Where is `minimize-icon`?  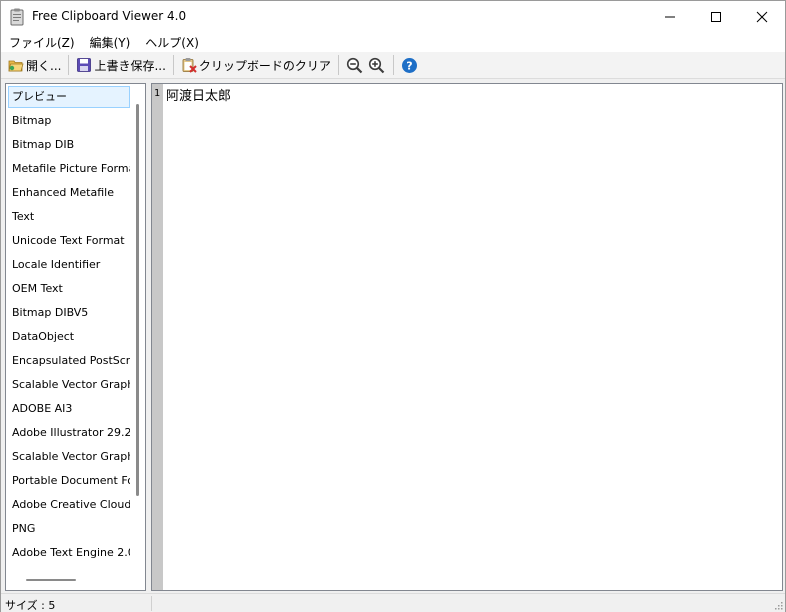 minimize-icon is located at coordinates (670, 16).